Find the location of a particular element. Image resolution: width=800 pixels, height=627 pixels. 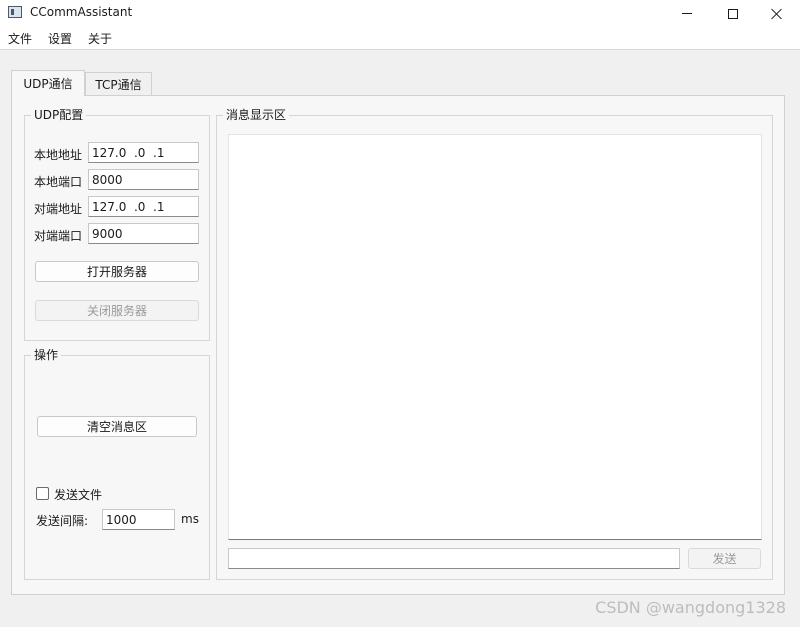

message-input is located at coordinates (454, 558).